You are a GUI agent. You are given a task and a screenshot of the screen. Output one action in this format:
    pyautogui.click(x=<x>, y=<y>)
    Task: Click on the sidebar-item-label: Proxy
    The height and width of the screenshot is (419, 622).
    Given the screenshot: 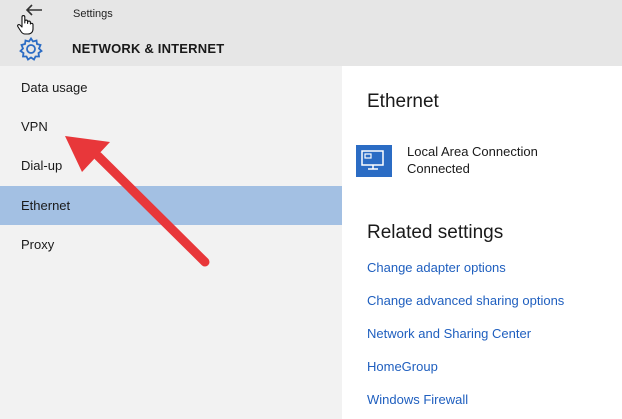 What is the action you would take?
    pyautogui.click(x=38, y=244)
    